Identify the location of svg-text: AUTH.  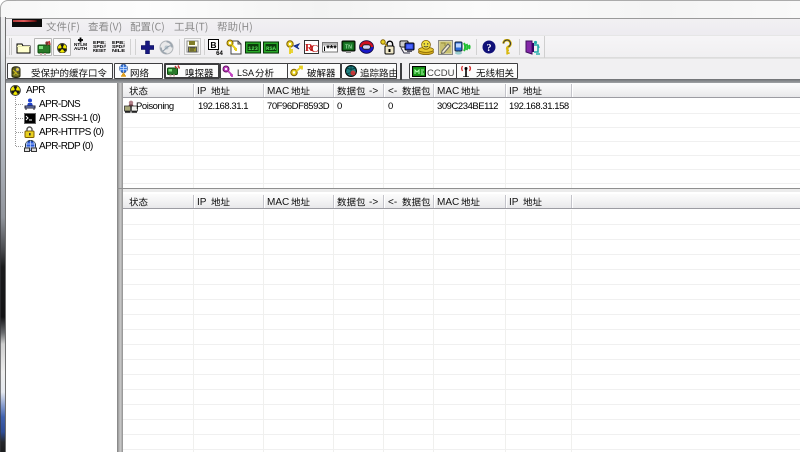
(81, 48).